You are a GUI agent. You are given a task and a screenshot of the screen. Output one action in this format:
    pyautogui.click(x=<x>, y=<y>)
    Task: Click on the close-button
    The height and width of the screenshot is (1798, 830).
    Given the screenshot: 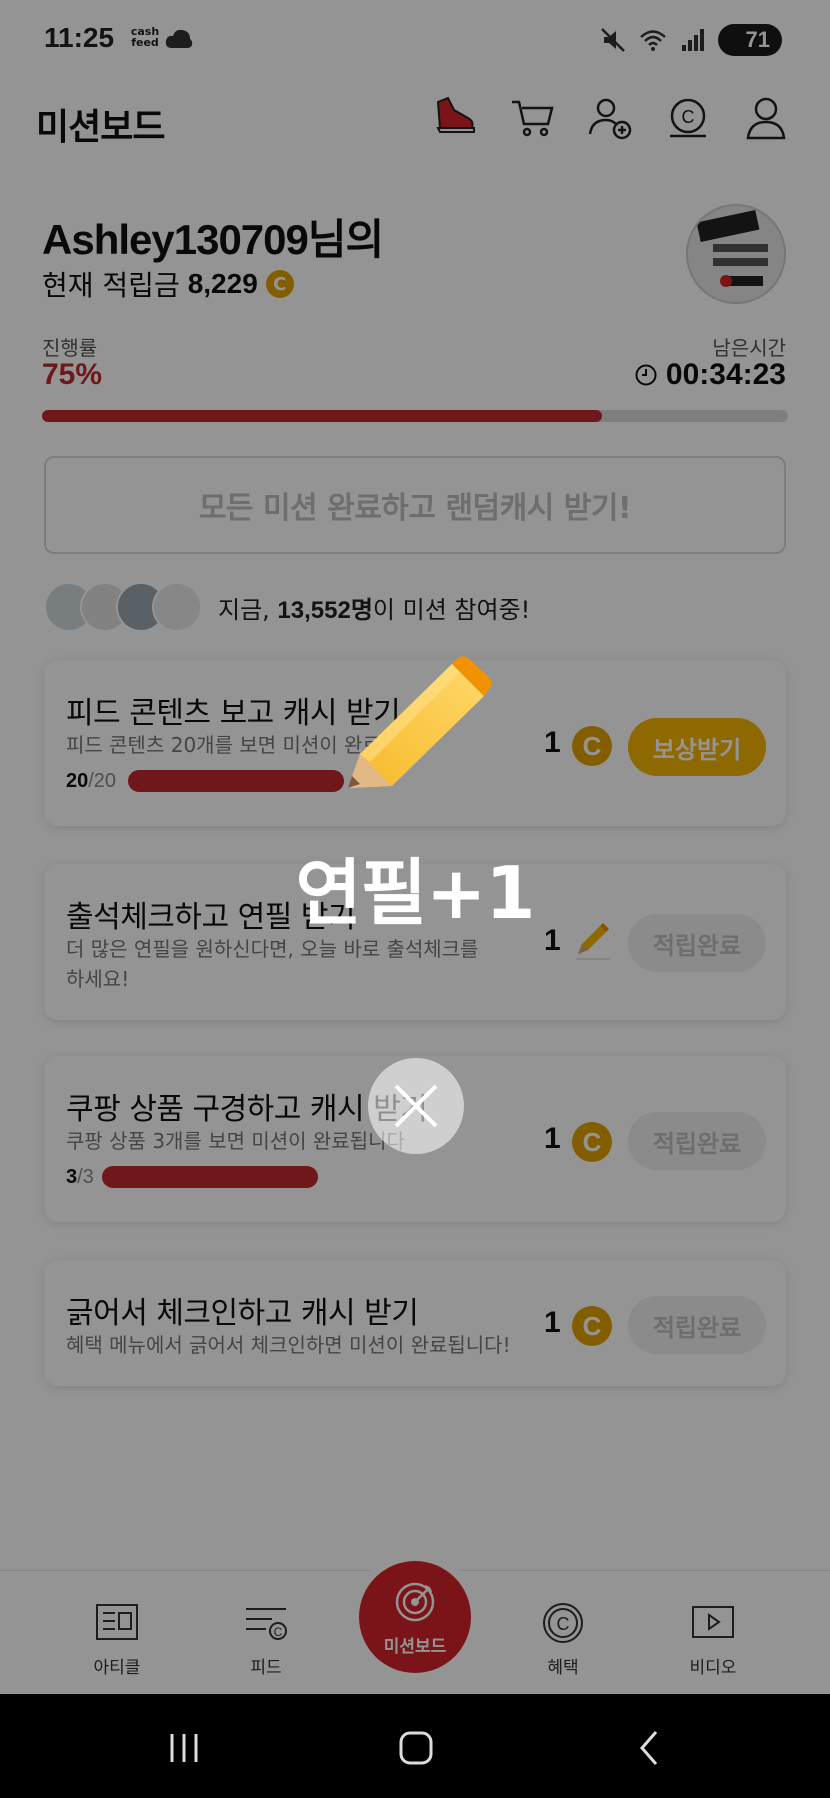 What is the action you would take?
    pyautogui.click(x=416, y=1106)
    